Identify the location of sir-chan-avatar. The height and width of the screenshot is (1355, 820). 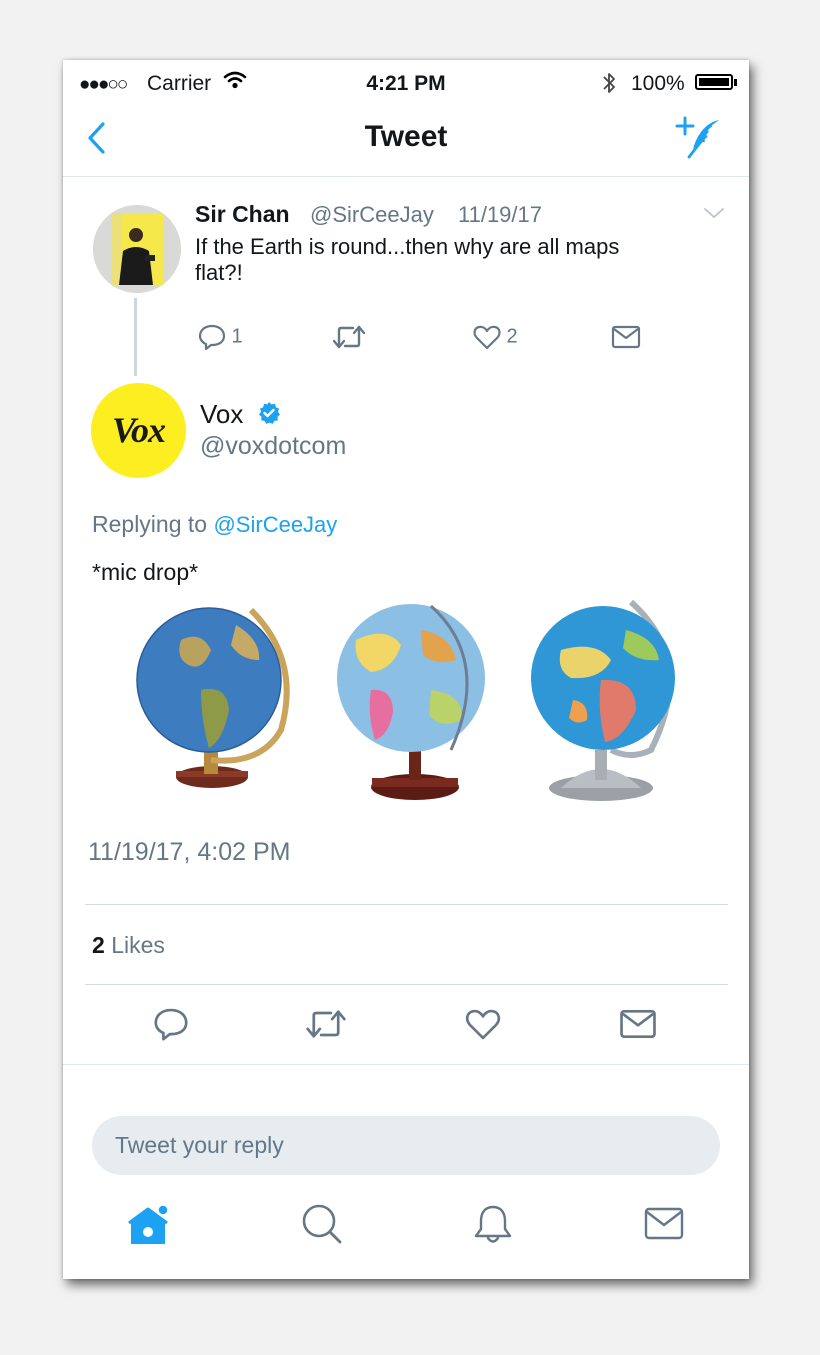
(137, 249).